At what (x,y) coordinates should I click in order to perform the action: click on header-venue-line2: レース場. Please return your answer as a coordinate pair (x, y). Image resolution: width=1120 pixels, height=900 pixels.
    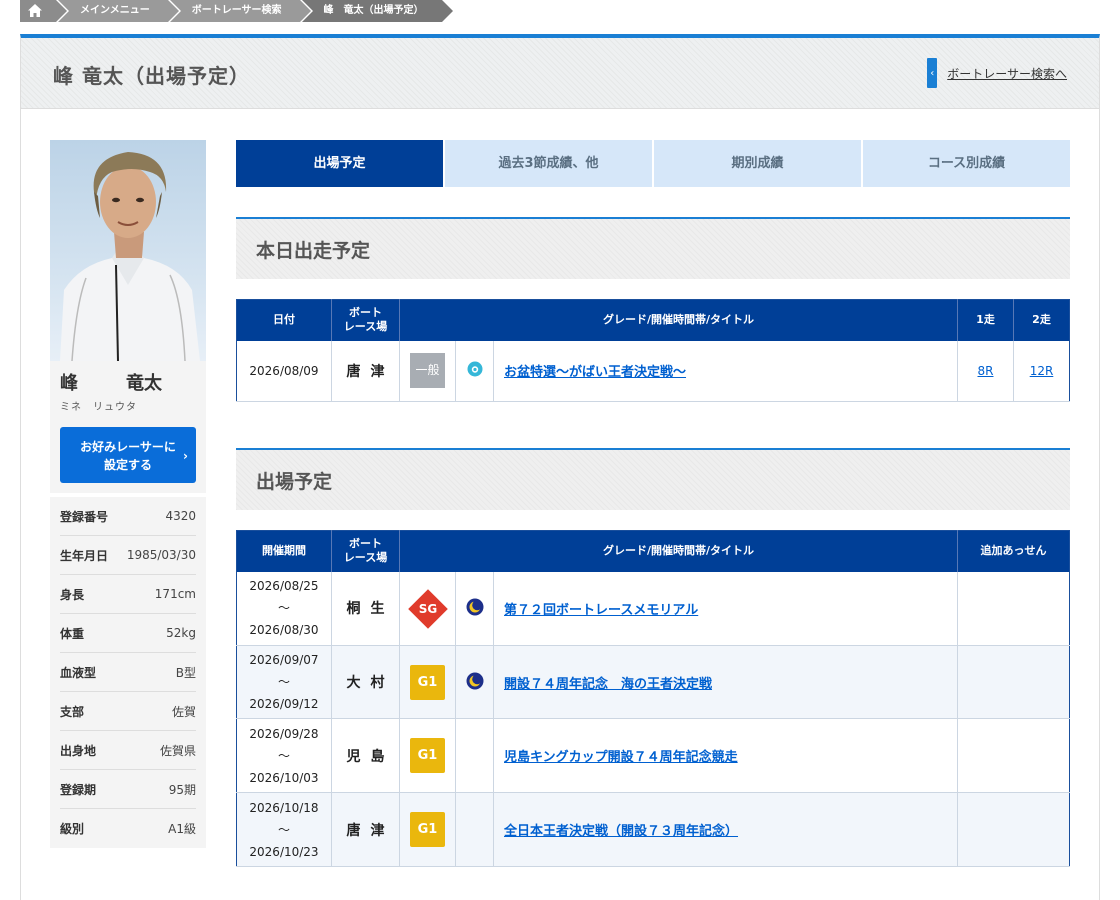
    Looking at the image, I should click on (365, 327).